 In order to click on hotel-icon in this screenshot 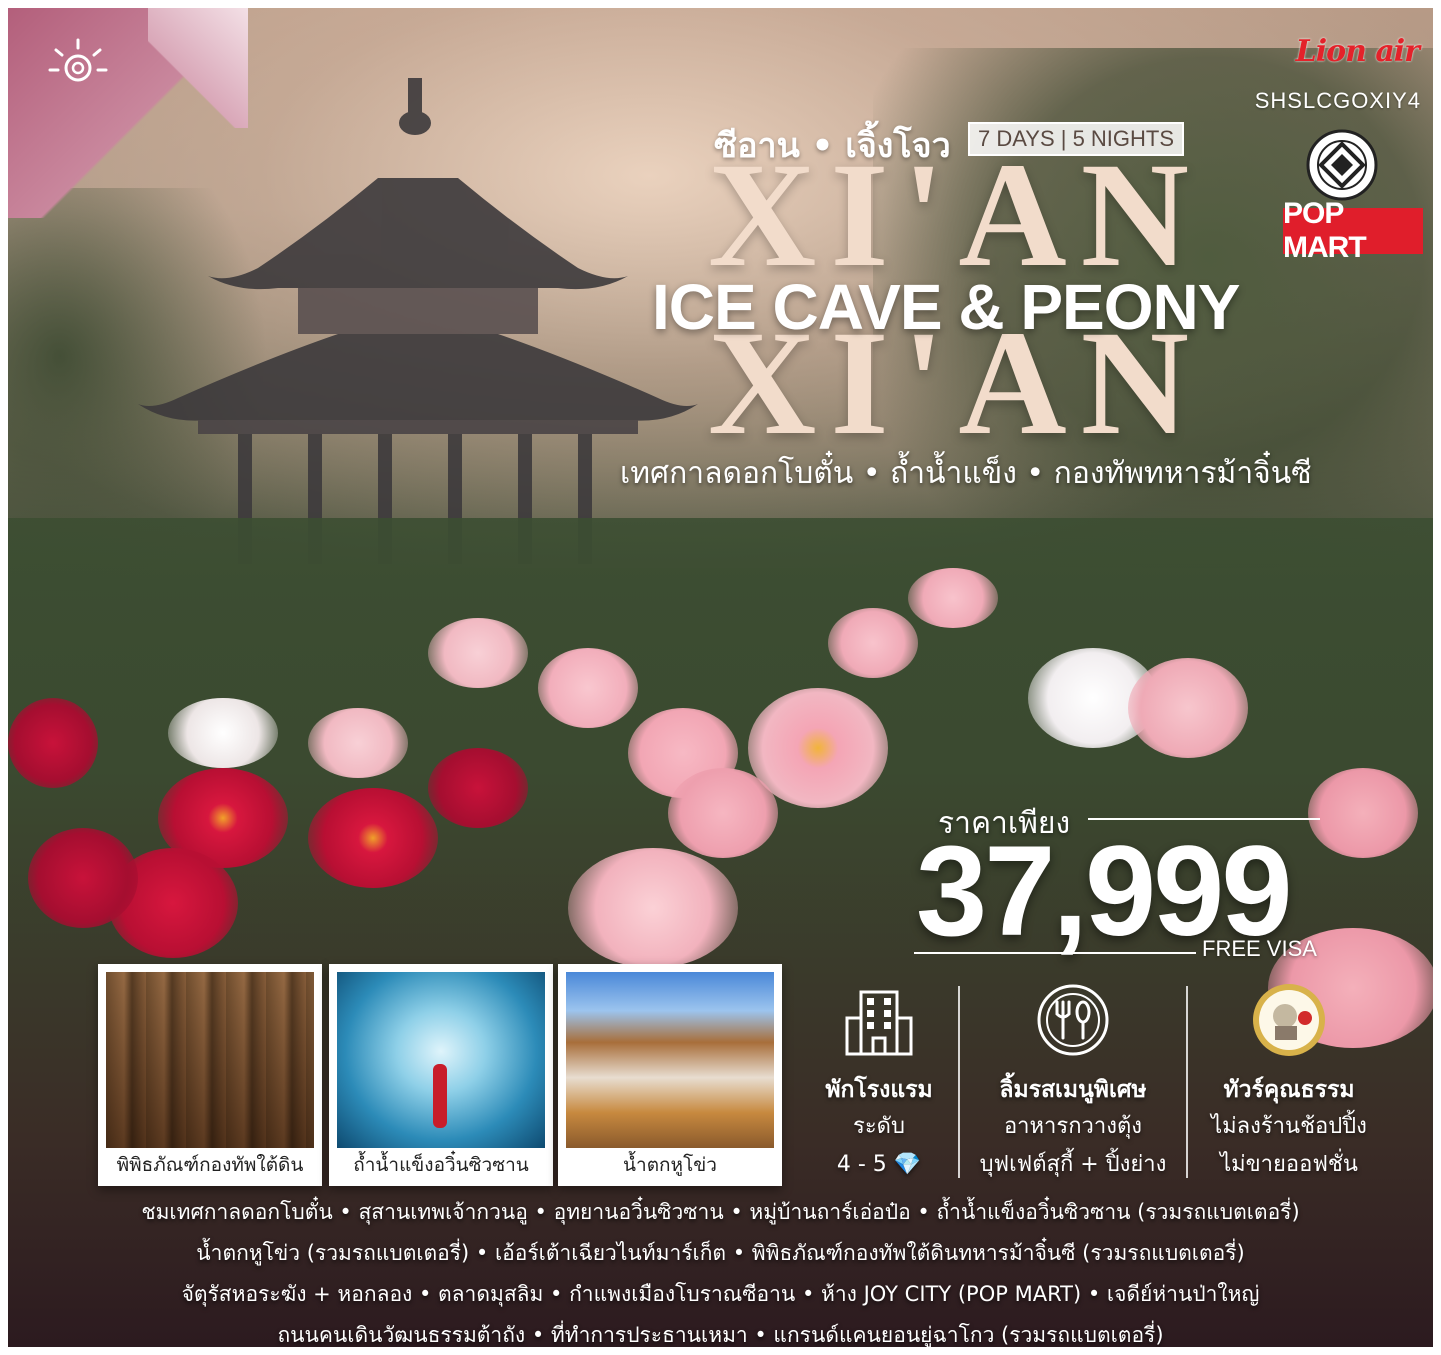, I will do `click(879, 1023)`.